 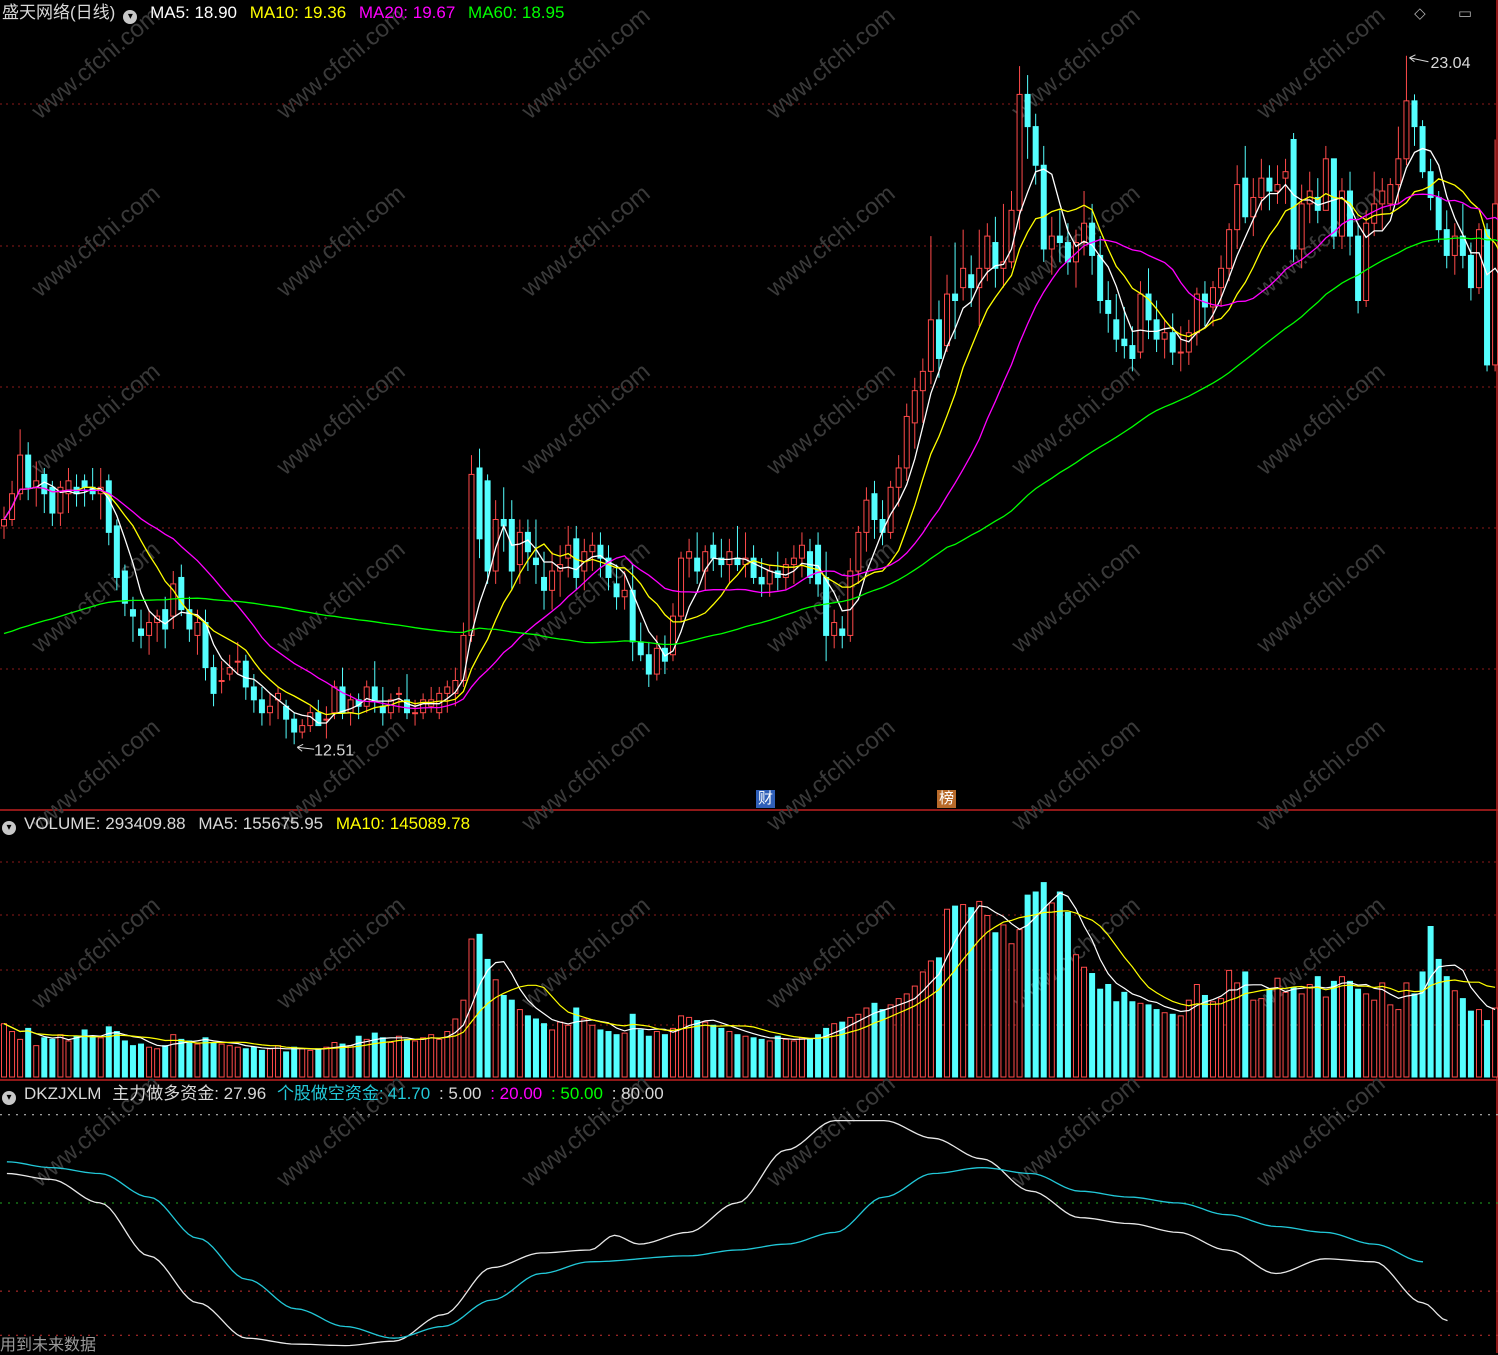 I want to click on rank-tag: 榜, so click(x=946, y=799).